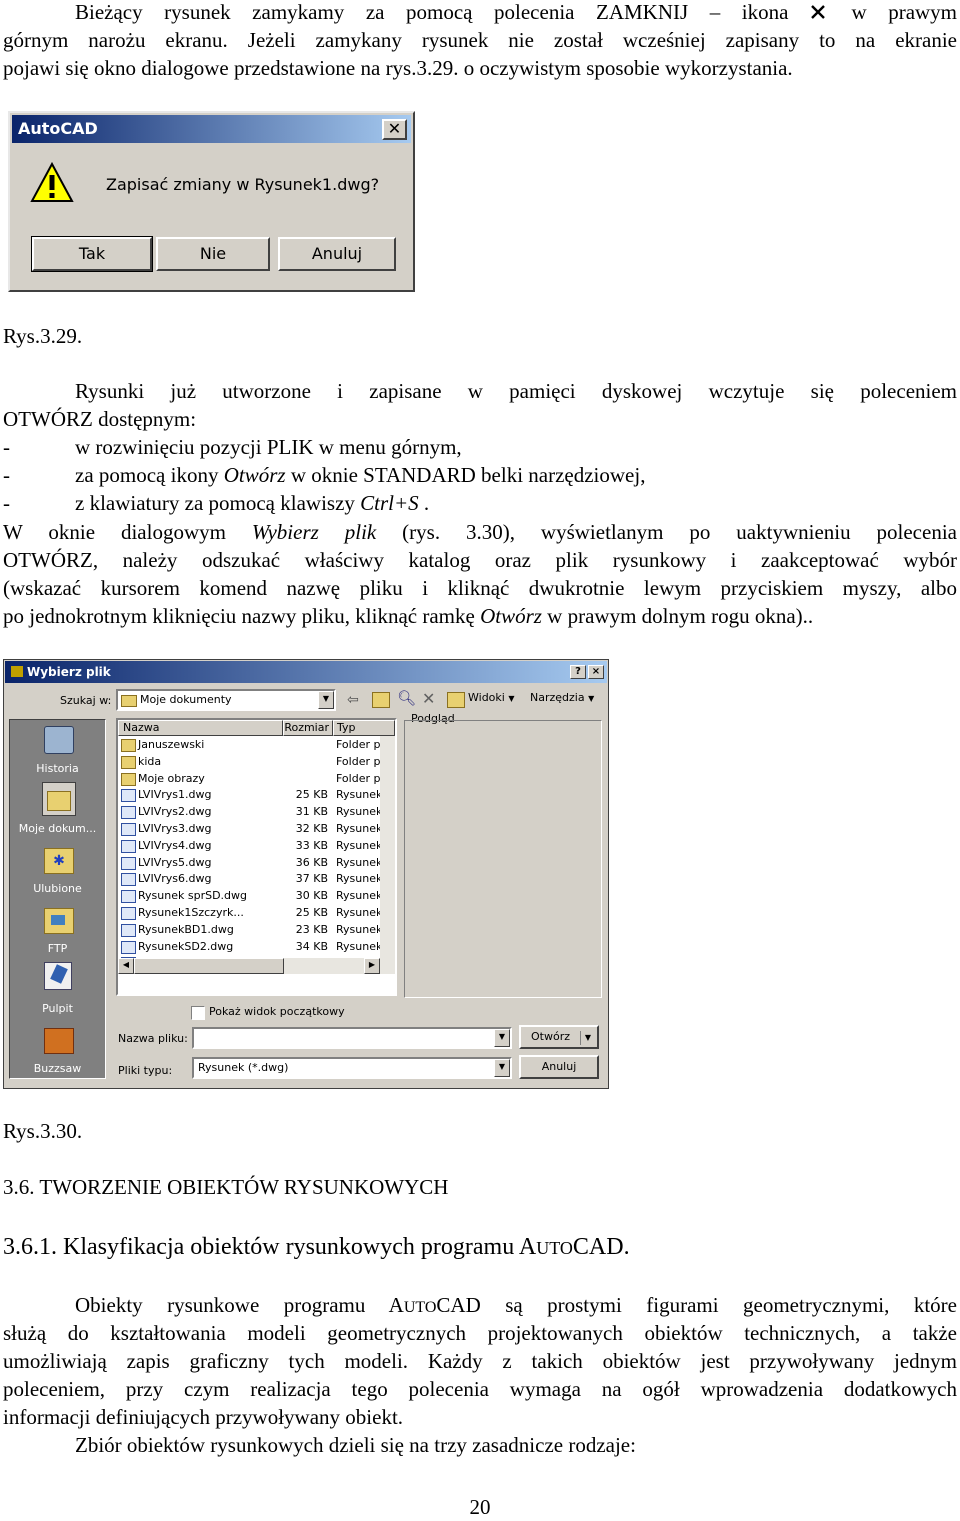 The width and height of the screenshot is (960, 1521). What do you see at coordinates (352, 1068) in the screenshot?
I see `filetype-select: Rysunek (*.dwg) ▼` at bounding box center [352, 1068].